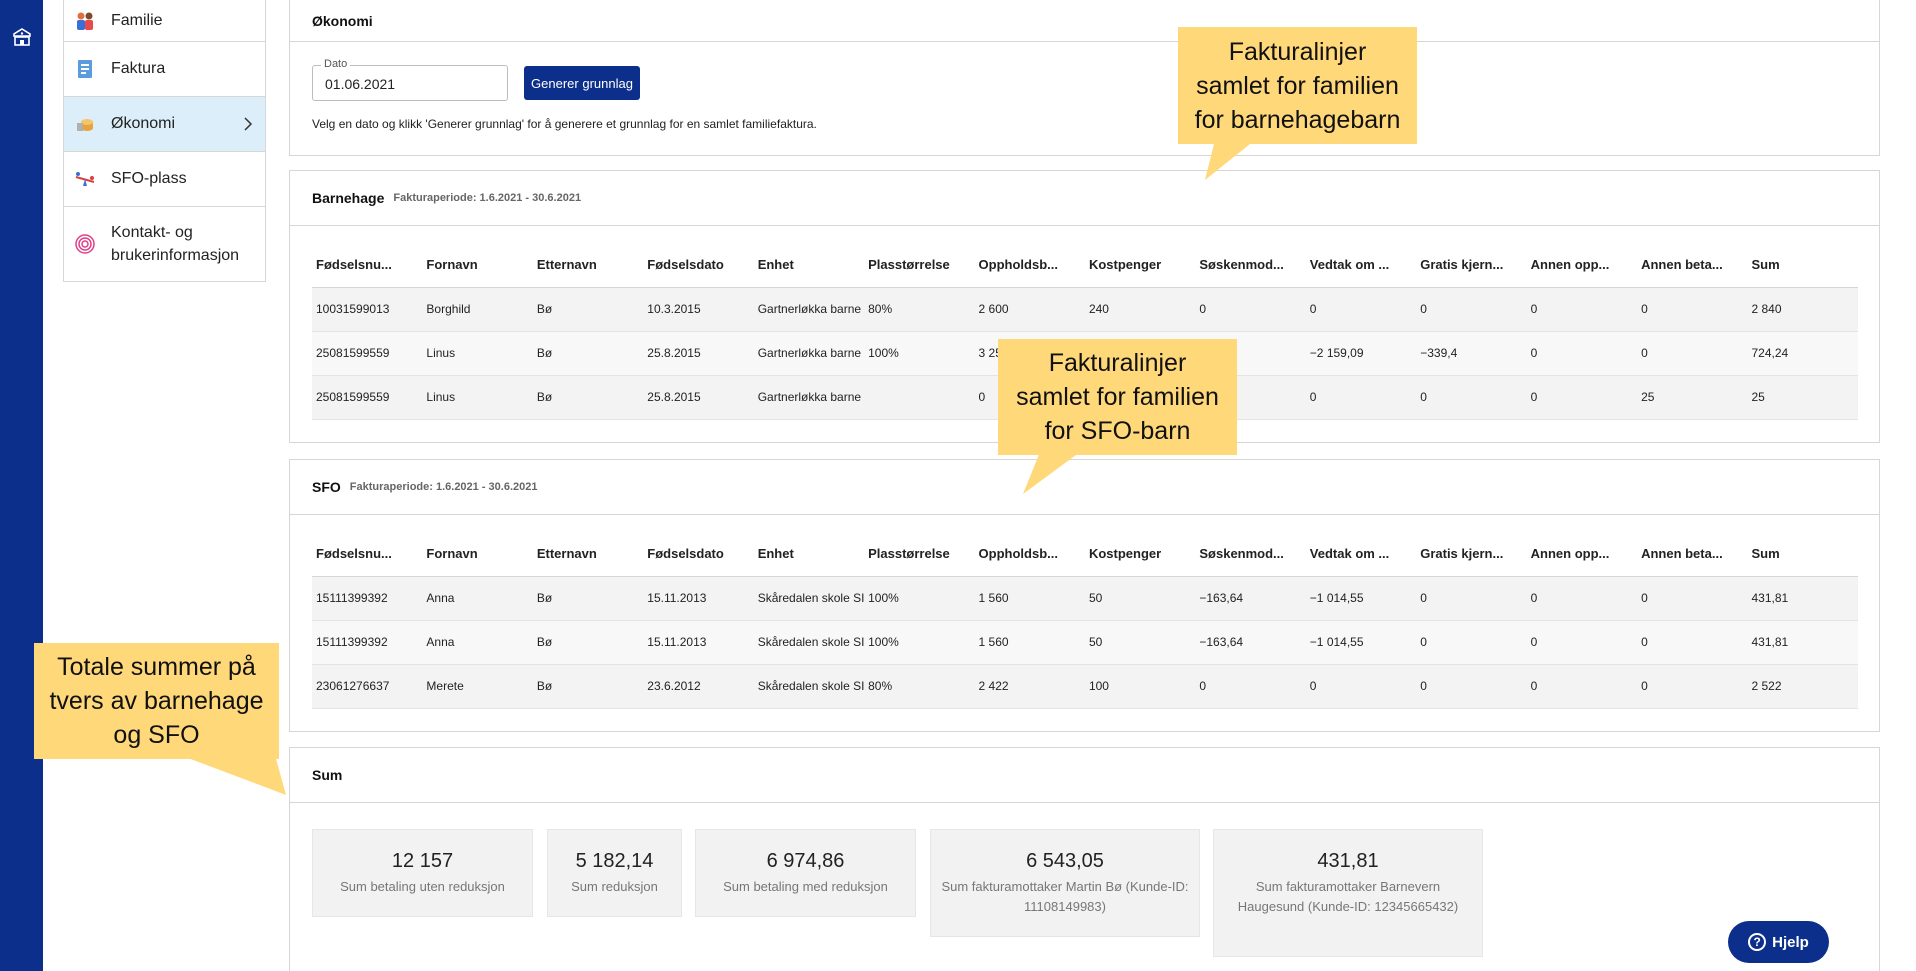  Describe the element at coordinates (175, 244) in the screenshot. I see `sidebar-item-label: Kontakt- og brukerinformasjon` at that location.